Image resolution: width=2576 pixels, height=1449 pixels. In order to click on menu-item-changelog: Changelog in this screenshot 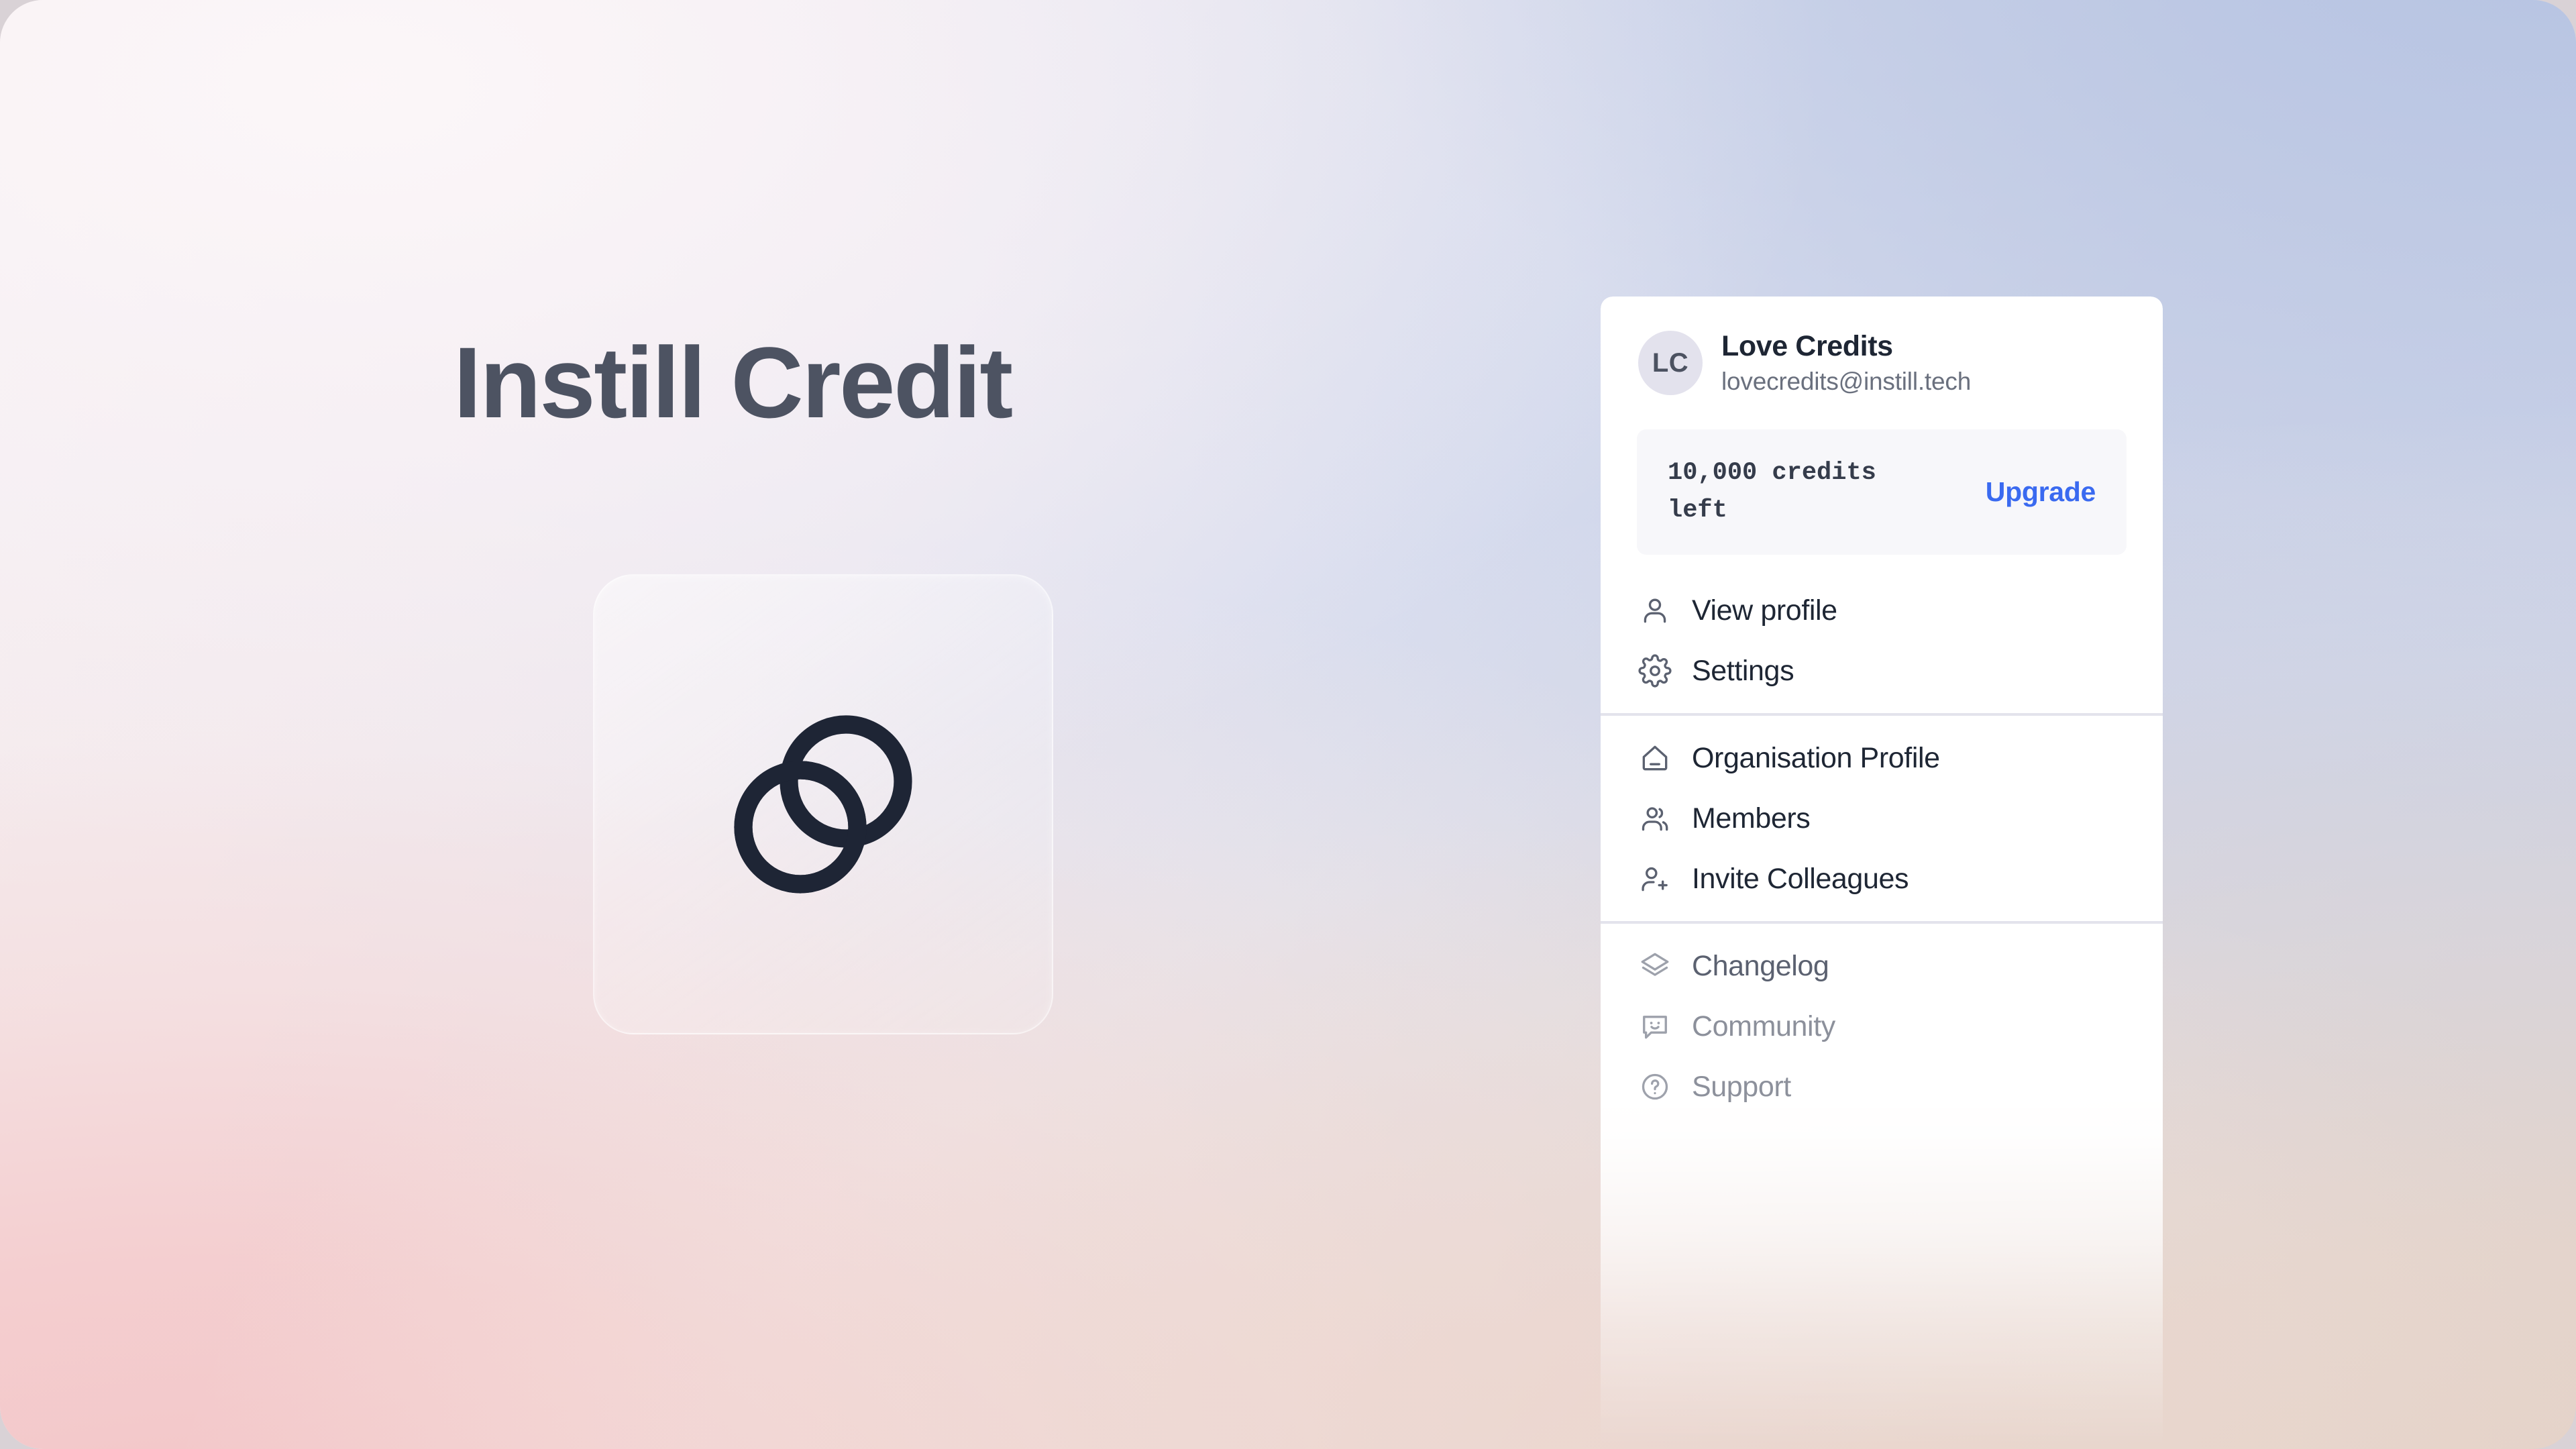, I will do `click(1882, 966)`.